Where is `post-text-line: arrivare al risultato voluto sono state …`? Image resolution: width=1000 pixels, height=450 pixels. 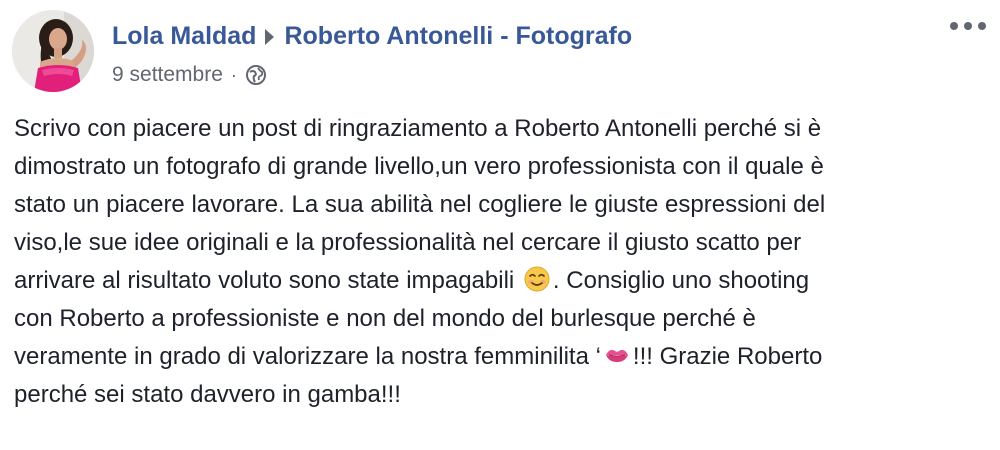
post-text-line: arrivare al risultato voluto sono state … is located at coordinates (501, 281).